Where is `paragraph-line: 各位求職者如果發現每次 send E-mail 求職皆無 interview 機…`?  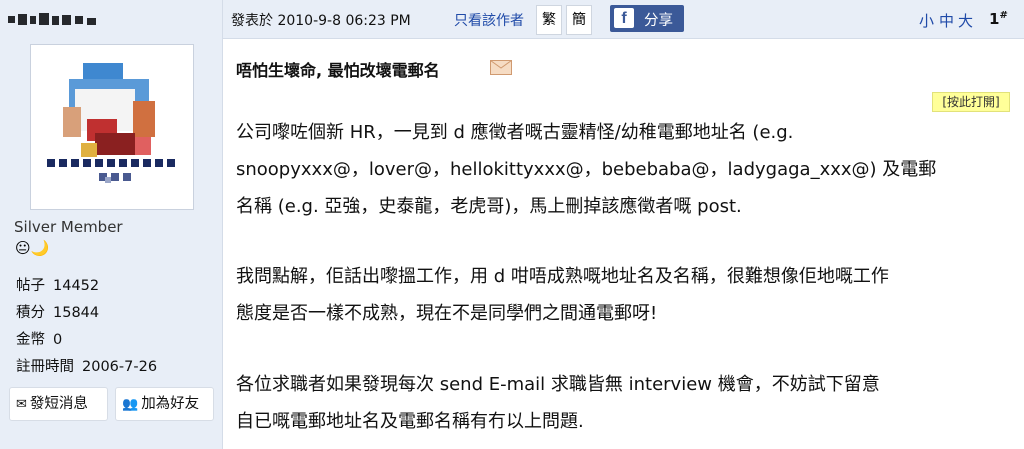 paragraph-line: 各位求職者如果發現每次 send E-mail 求職皆無 interview 機… is located at coordinates (558, 384).